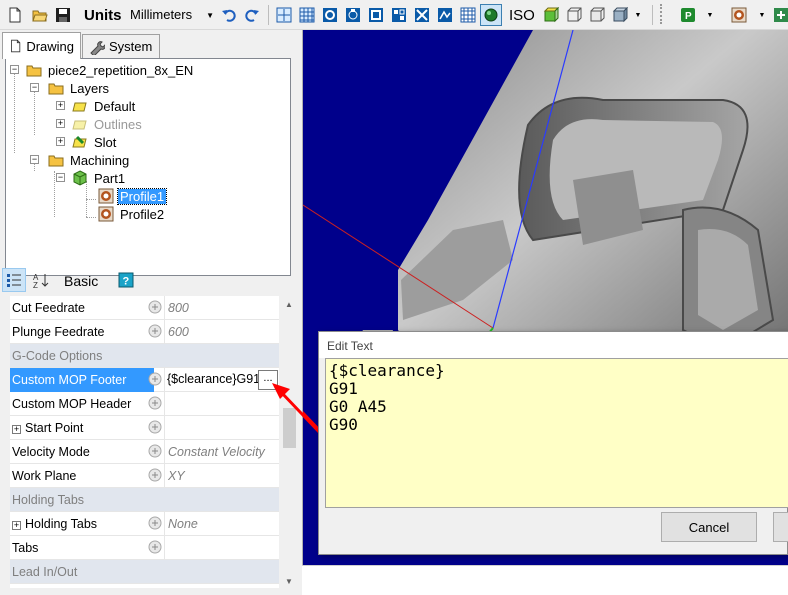  I want to click on tab-drawing-label: Drawing, so click(50, 46).